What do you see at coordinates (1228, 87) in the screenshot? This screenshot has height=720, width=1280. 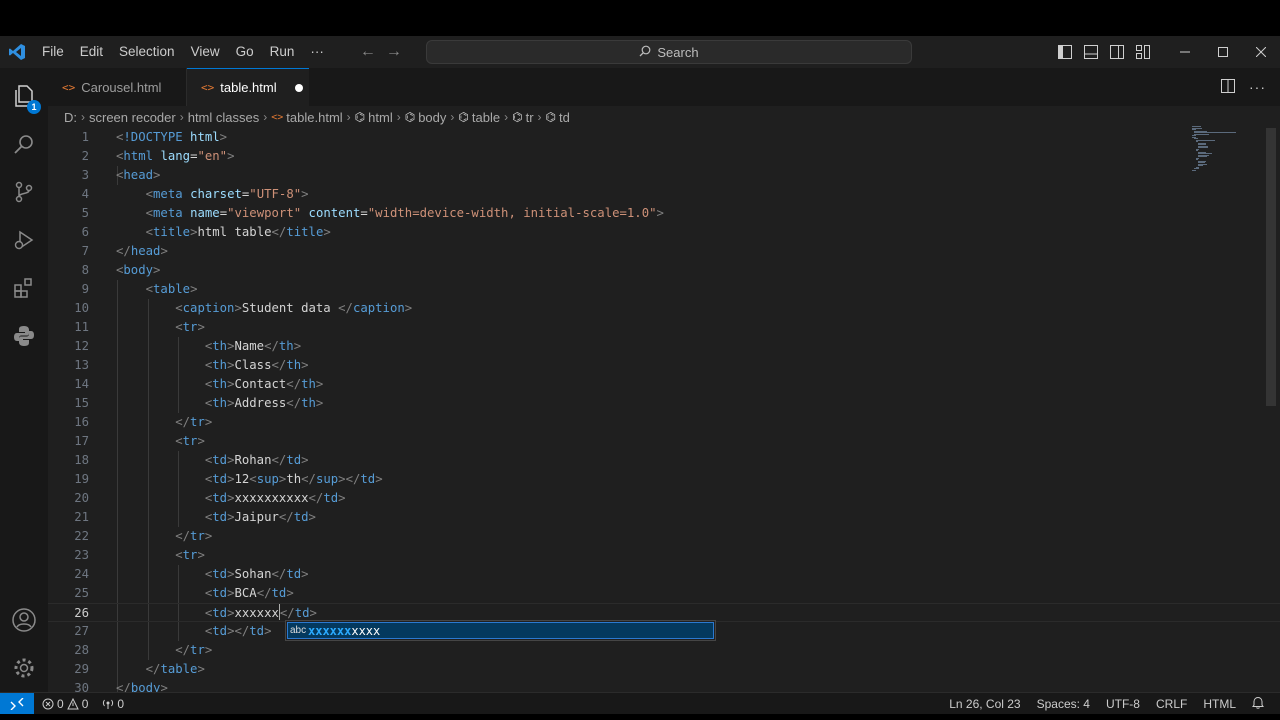 I see `split-editor-icon` at bounding box center [1228, 87].